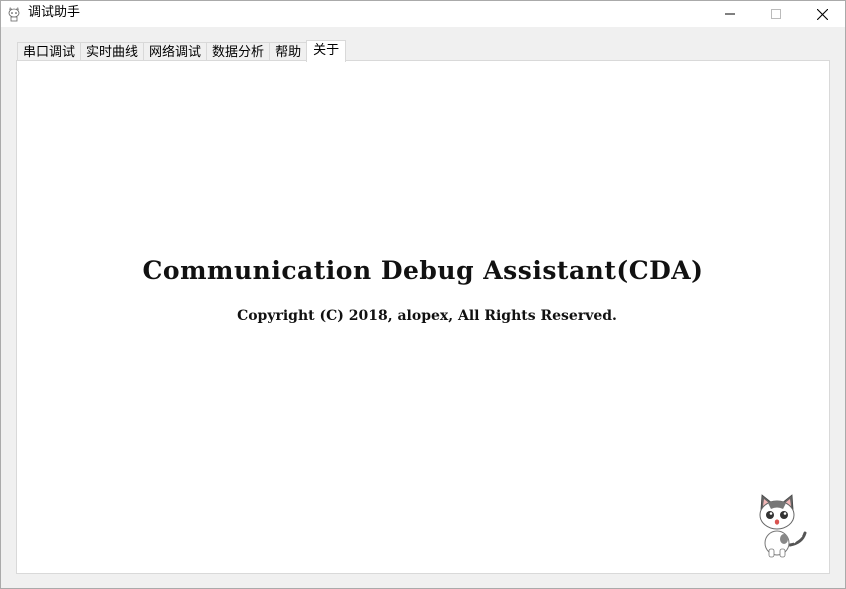 The height and width of the screenshot is (589, 846). I want to click on tab-bar: 串口调试 实时曲线 网络调试 数据分析 帮助 关于, so click(182, 51).